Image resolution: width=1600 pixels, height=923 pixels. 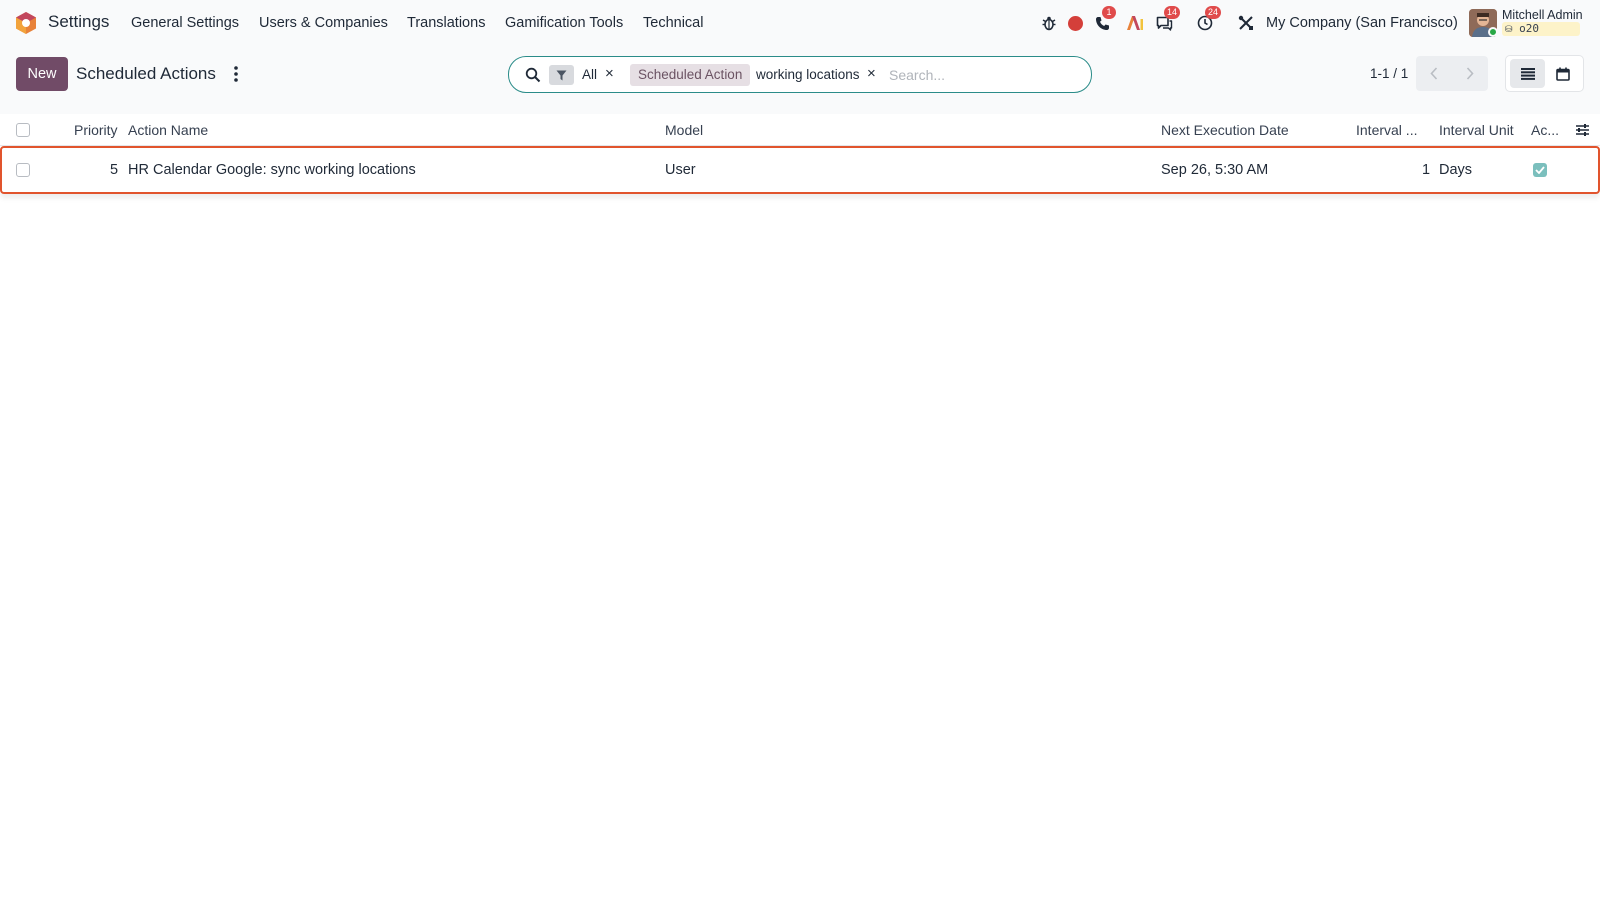 I want to click on app-logo-icon, so click(x=26, y=23).